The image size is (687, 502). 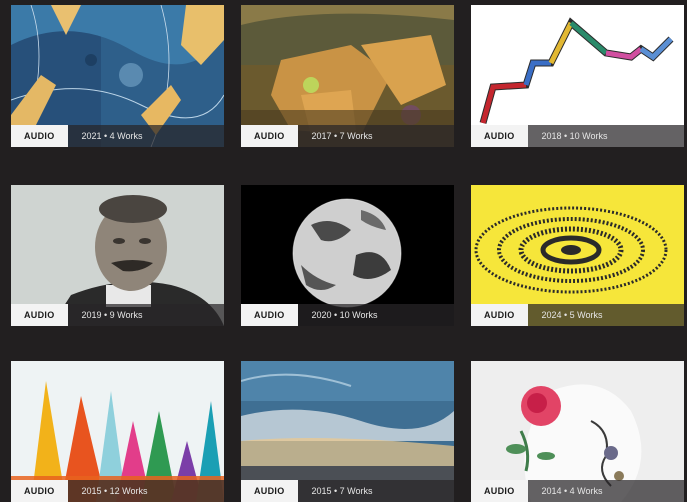 What do you see at coordinates (117, 255) in the screenshot?
I see `collection-card-4: AUDIO 2019 • 9 Works` at bounding box center [117, 255].